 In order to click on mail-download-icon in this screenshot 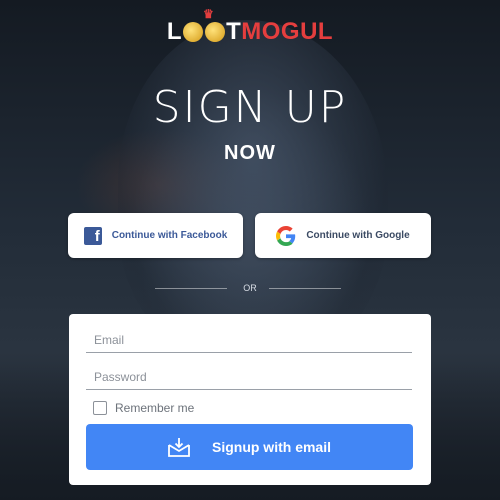, I will do `click(179, 447)`.